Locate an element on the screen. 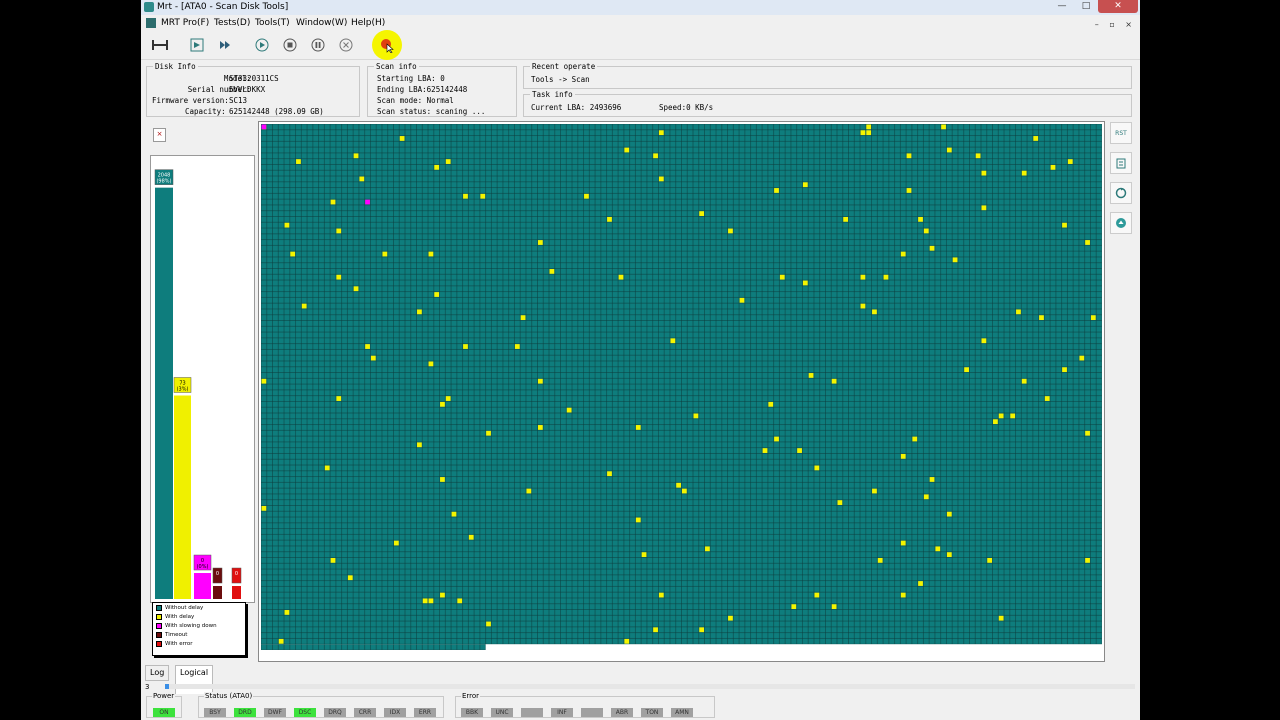 This screenshot has width=1280, height=720. reset-button: RST is located at coordinates (1121, 133).